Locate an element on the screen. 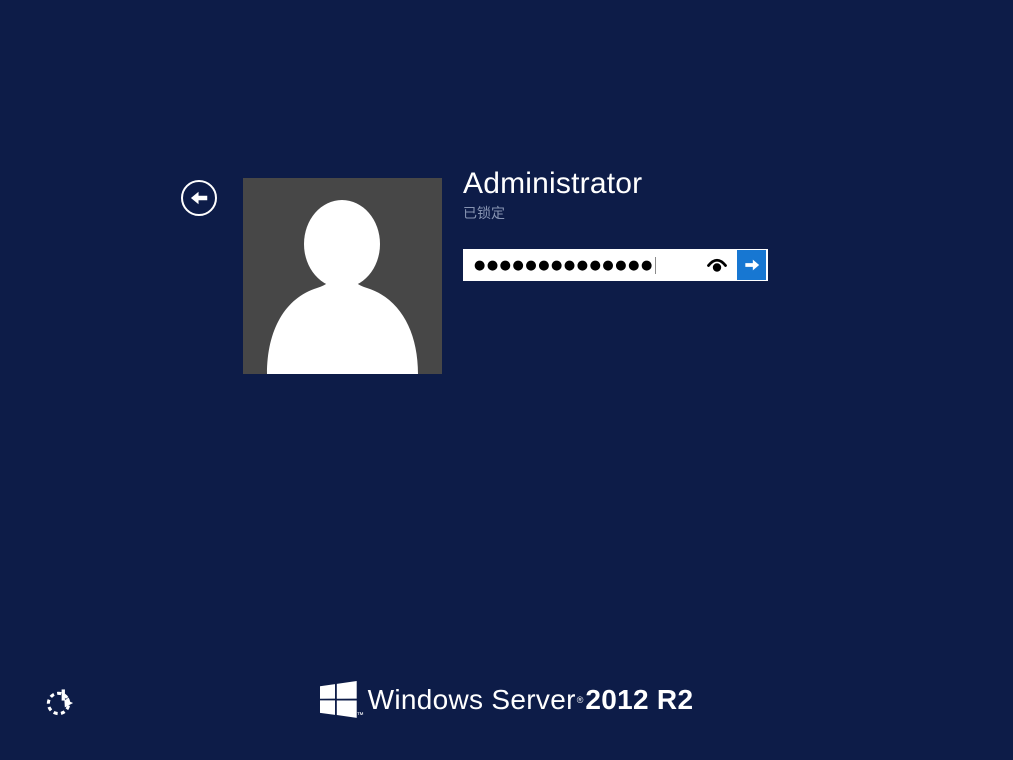  flag-trademark: ™ is located at coordinates (360, 715).